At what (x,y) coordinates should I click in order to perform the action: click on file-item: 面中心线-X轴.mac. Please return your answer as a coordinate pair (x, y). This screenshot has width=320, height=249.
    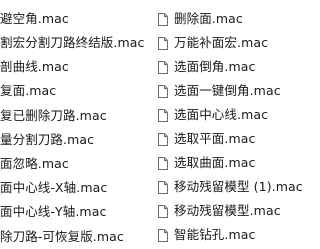
    Looking at the image, I should click on (68, 188).